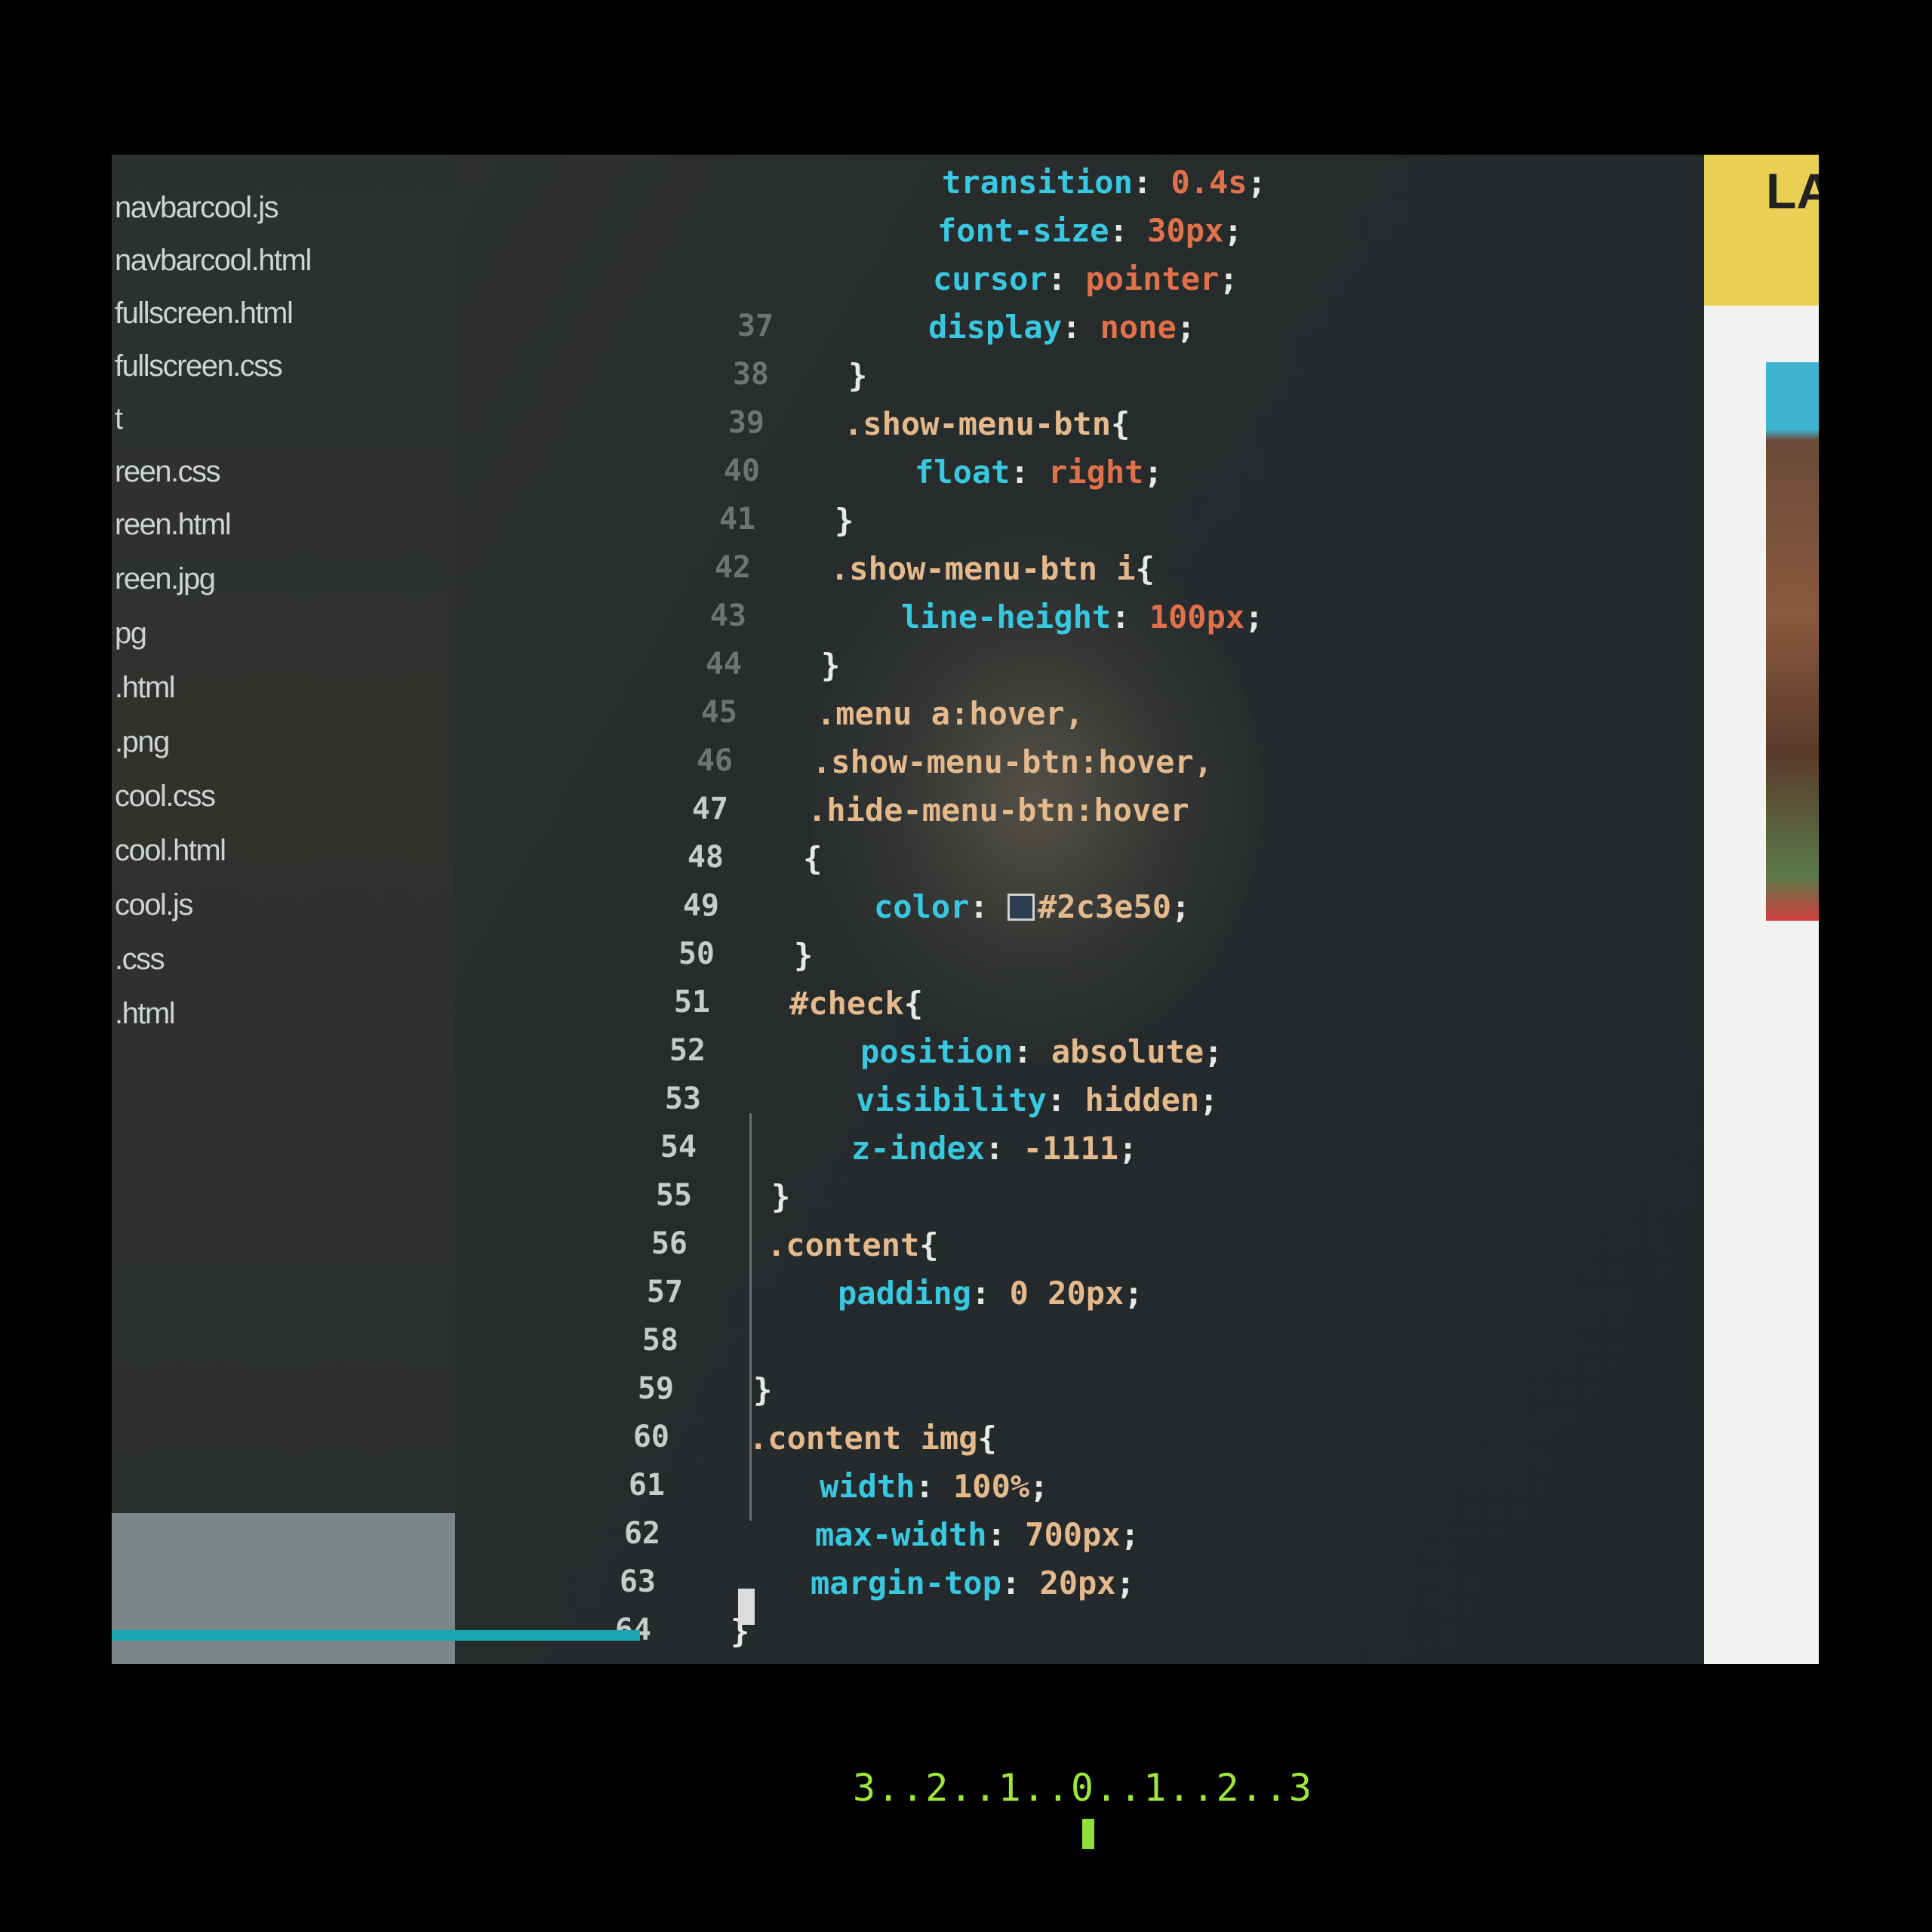 This screenshot has width=1932, height=1932. What do you see at coordinates (376, 1635) in the screenshot?
I see `status-accent-bar` at bounding box center [376, 1635].